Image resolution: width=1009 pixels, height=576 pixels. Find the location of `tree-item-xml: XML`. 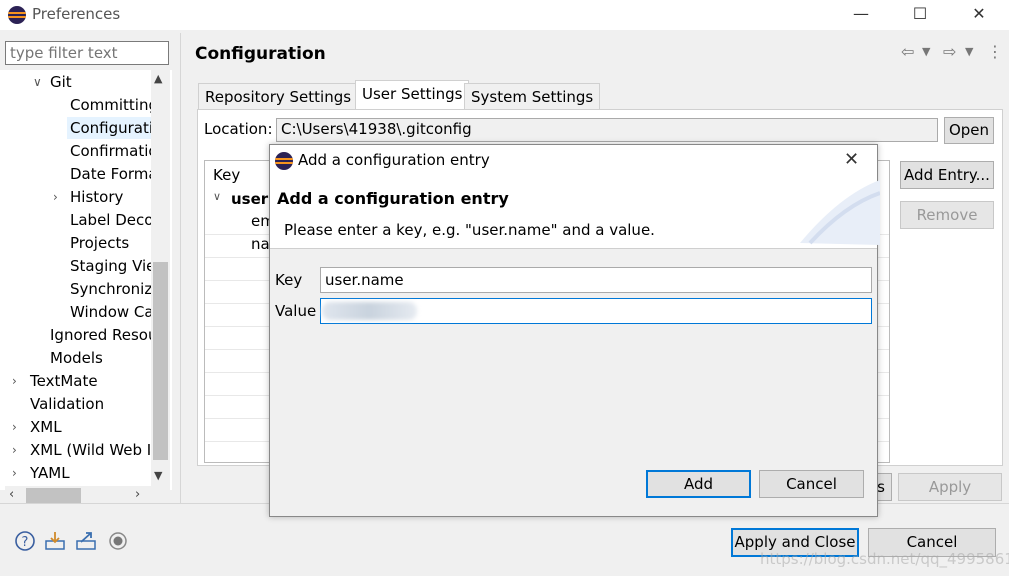

tree-item-xml: XML is located at coordinates (46, 427).